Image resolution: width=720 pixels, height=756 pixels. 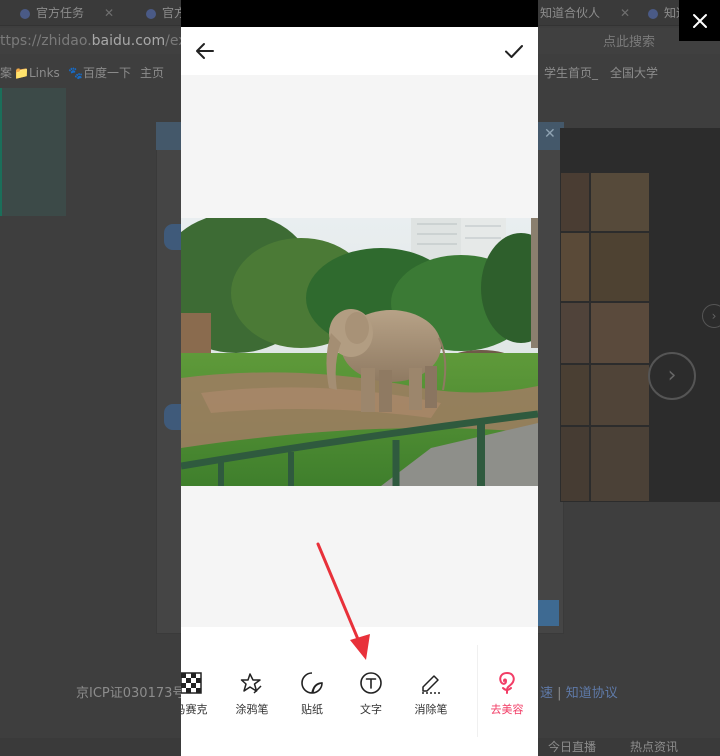 I want to click on arrow-left-icon, so click(x=205, y=51).